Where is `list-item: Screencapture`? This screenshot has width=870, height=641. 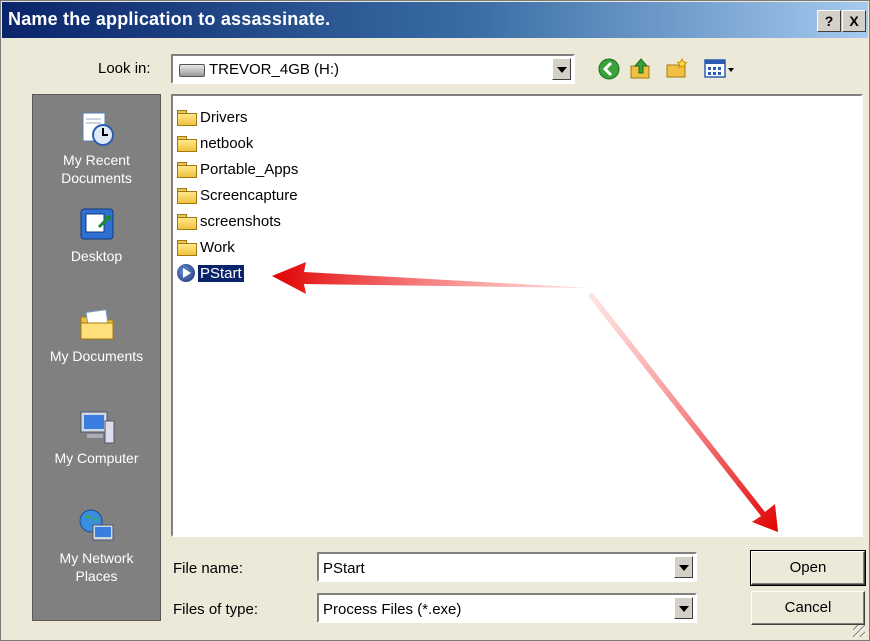
list-item: Screencapture is located at coordinates (237, 195).